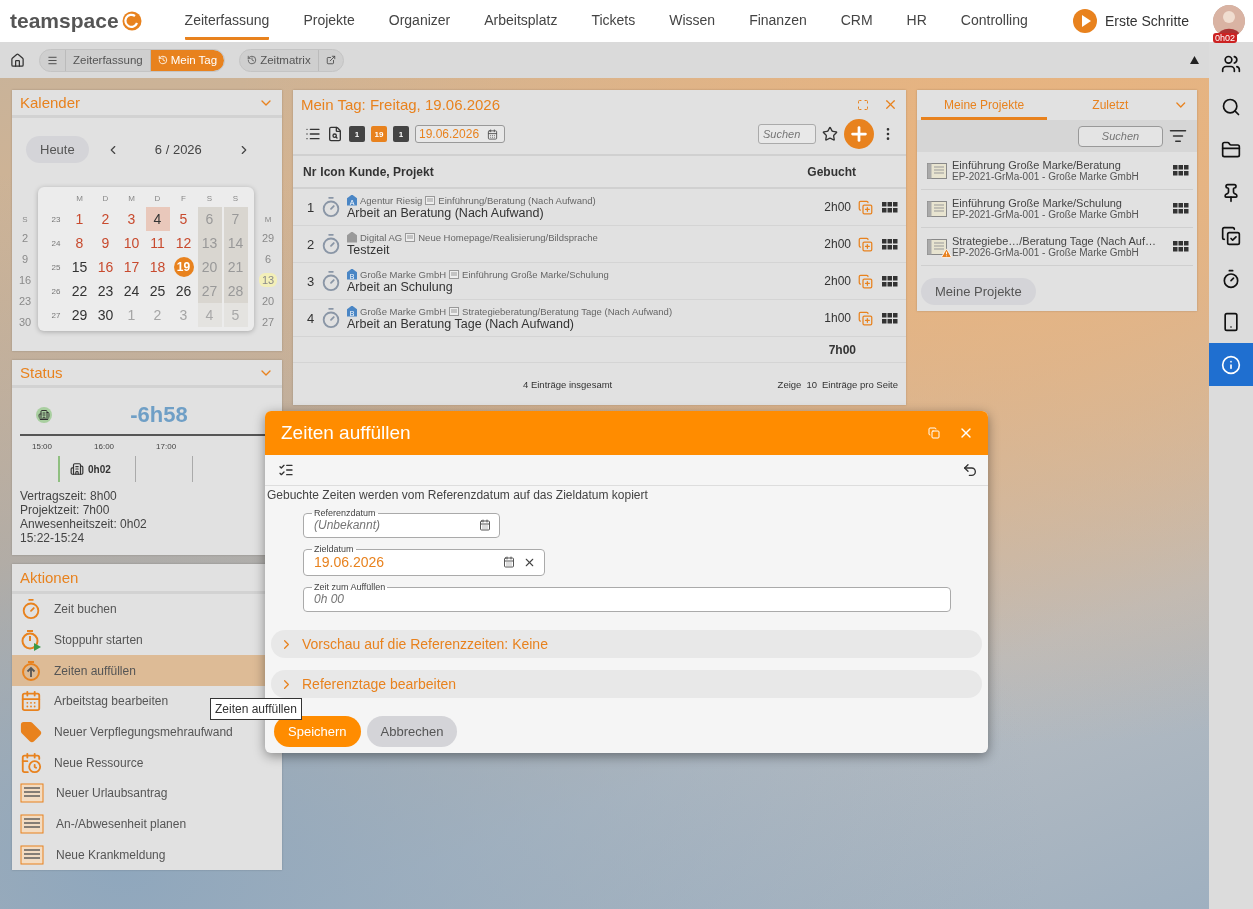  What do you see at coordinates (49, 577) in the screenshot?
I see `panel-title: Aktionen` at bounding box center [49, 577].